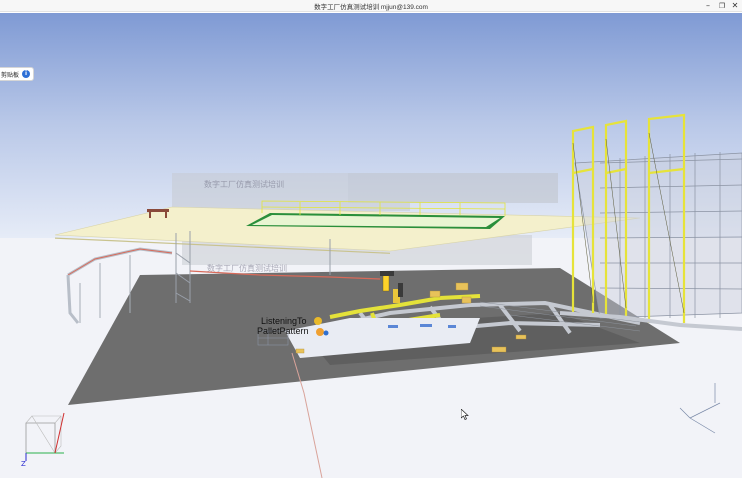 The height and width of the screenshot is (478, 742). I want to click on title-bar: 数字工厂仿真测试培训 mjjun@139.com – ❐ ✕, so click(371, 6).